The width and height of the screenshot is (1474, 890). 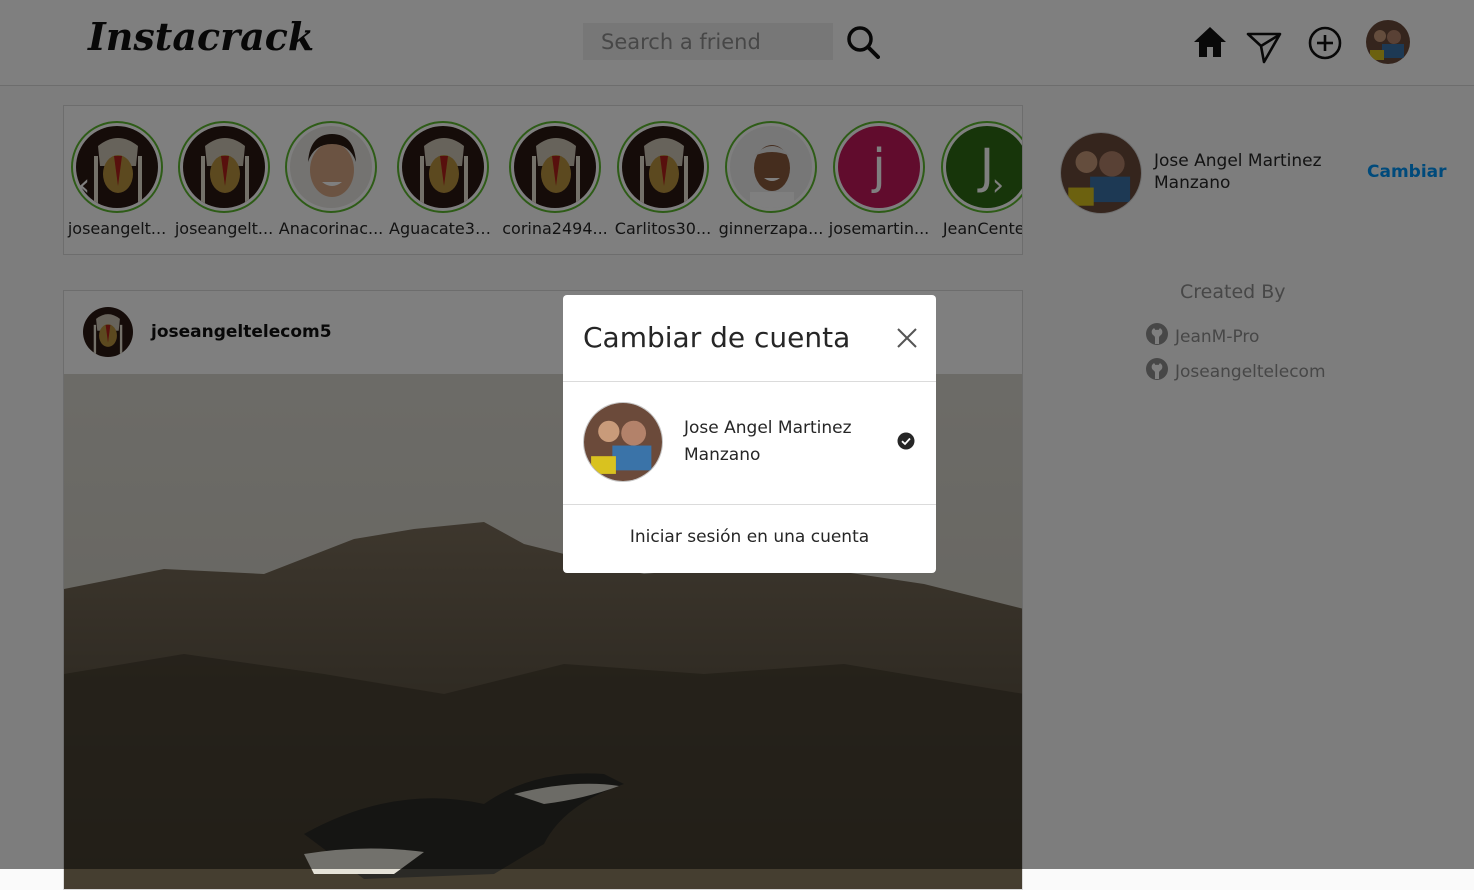 I want to click on login-another-account-button: Iniciar sesión en una cuenta, so click(x=749, y=537).